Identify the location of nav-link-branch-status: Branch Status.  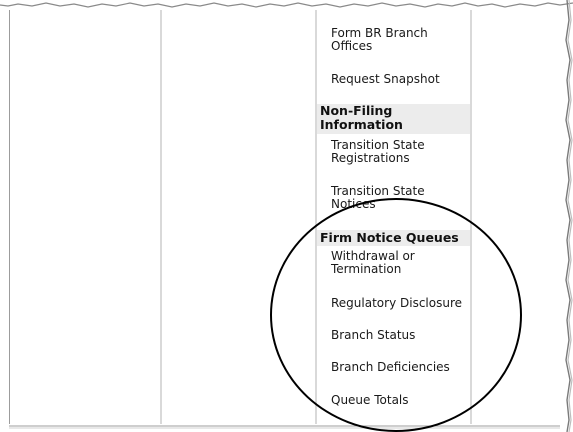
(400, 335).